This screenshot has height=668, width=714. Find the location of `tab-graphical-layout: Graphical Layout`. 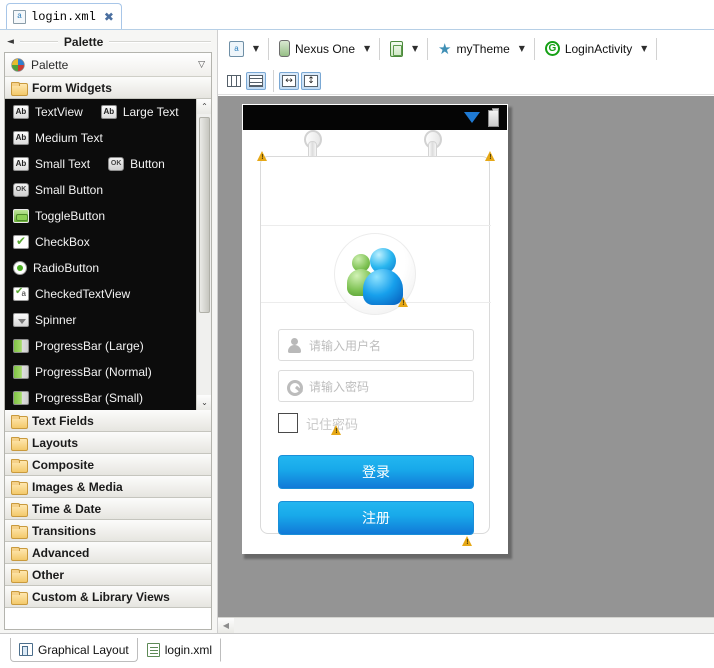

tab-graphical-layout: Graphical Layout is located at coordinates (74, 650).